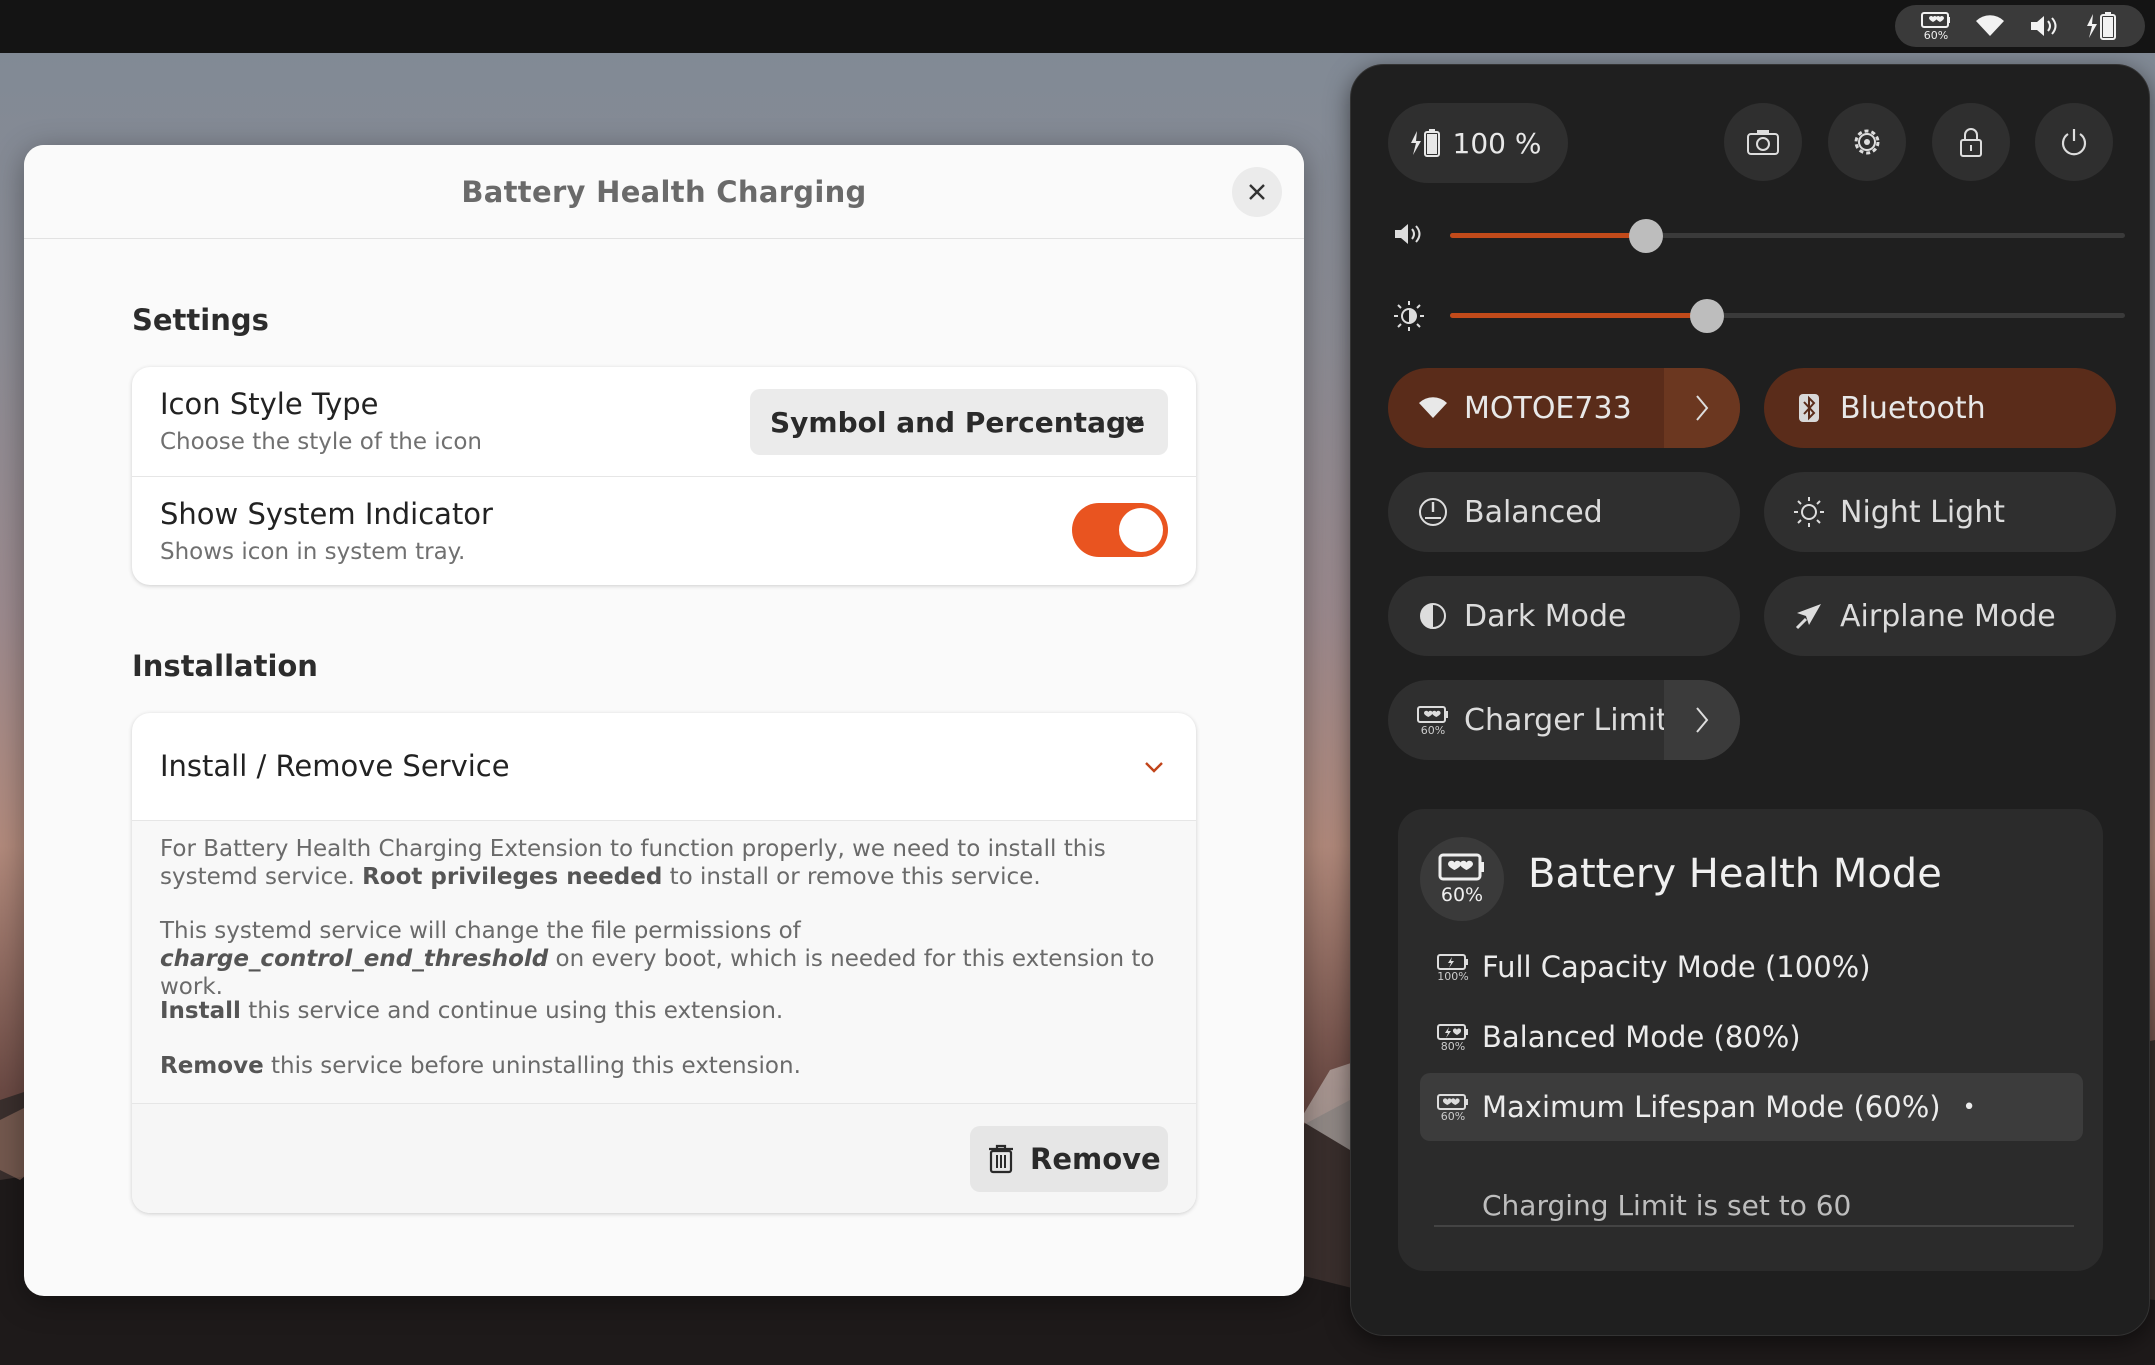 The height and width of the screenshot is (1365, 2155). I want to click on tray-battery-percent: 60%, so click(1936, 35).